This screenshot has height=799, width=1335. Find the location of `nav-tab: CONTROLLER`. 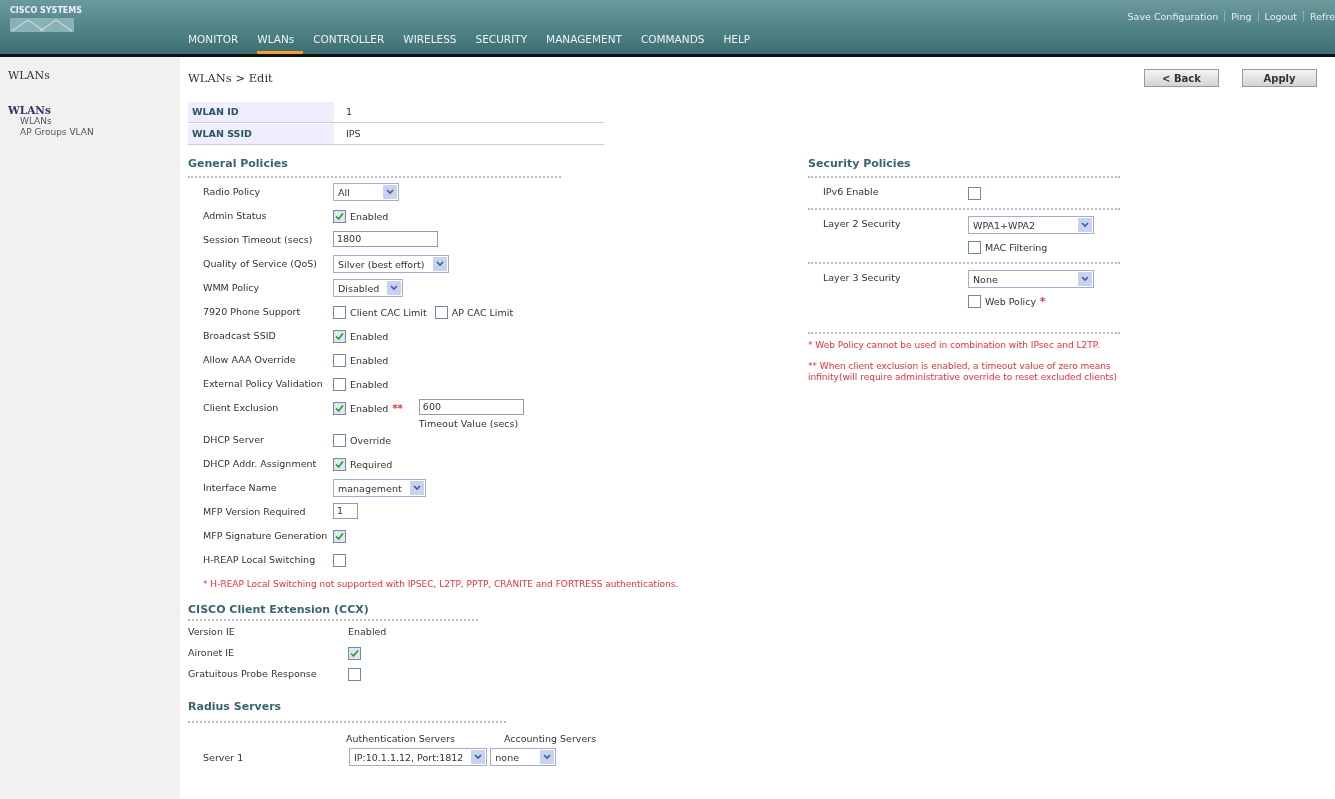

nav-tab: CONTROLLER is located at coordinates (353, 43).